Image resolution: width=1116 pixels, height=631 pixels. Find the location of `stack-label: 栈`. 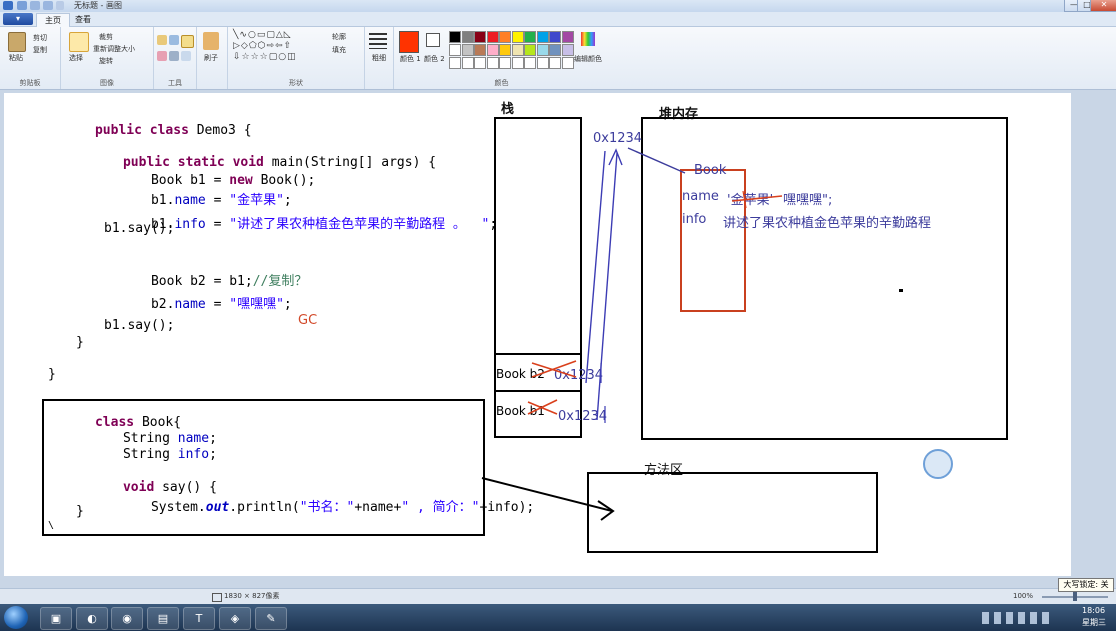

stack-label: 栈 is located at coordinates (508, 109).